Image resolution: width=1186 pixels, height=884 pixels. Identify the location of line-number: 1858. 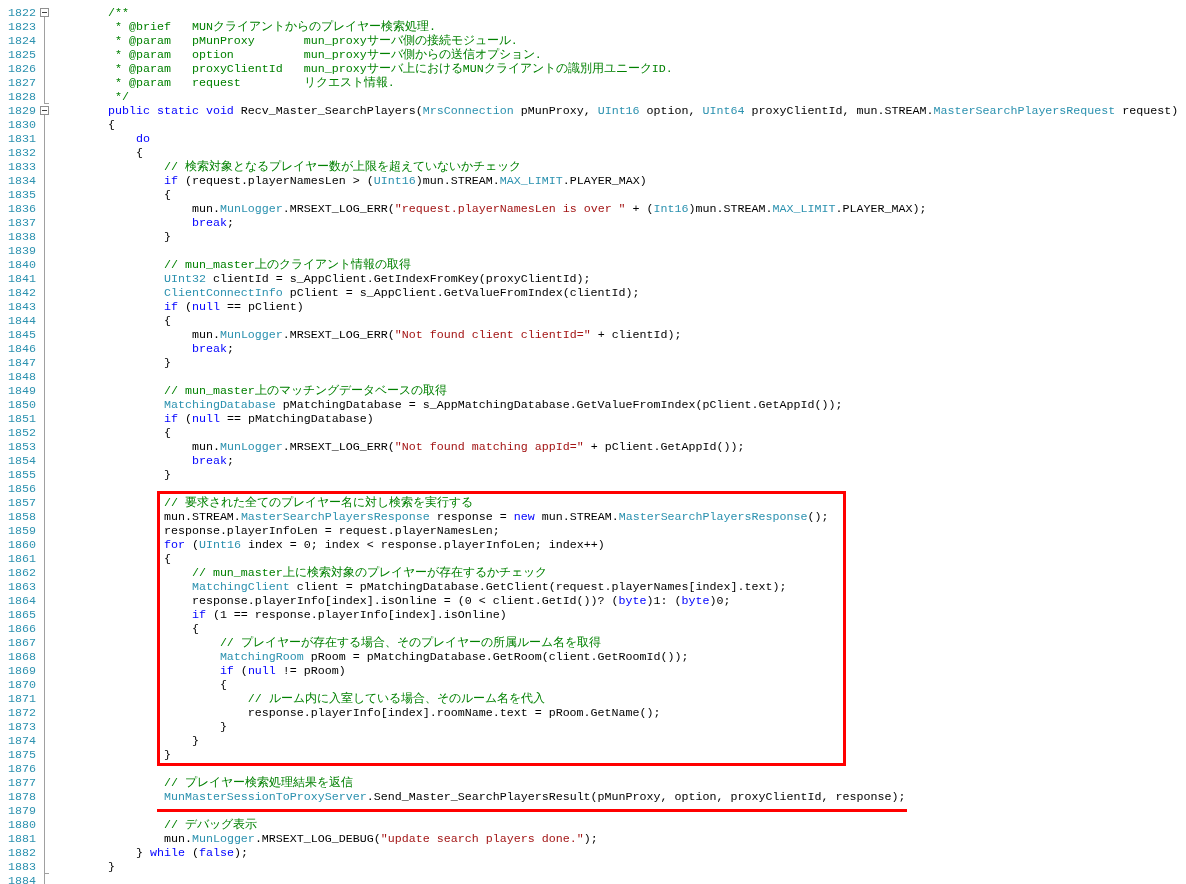
(21, 517).